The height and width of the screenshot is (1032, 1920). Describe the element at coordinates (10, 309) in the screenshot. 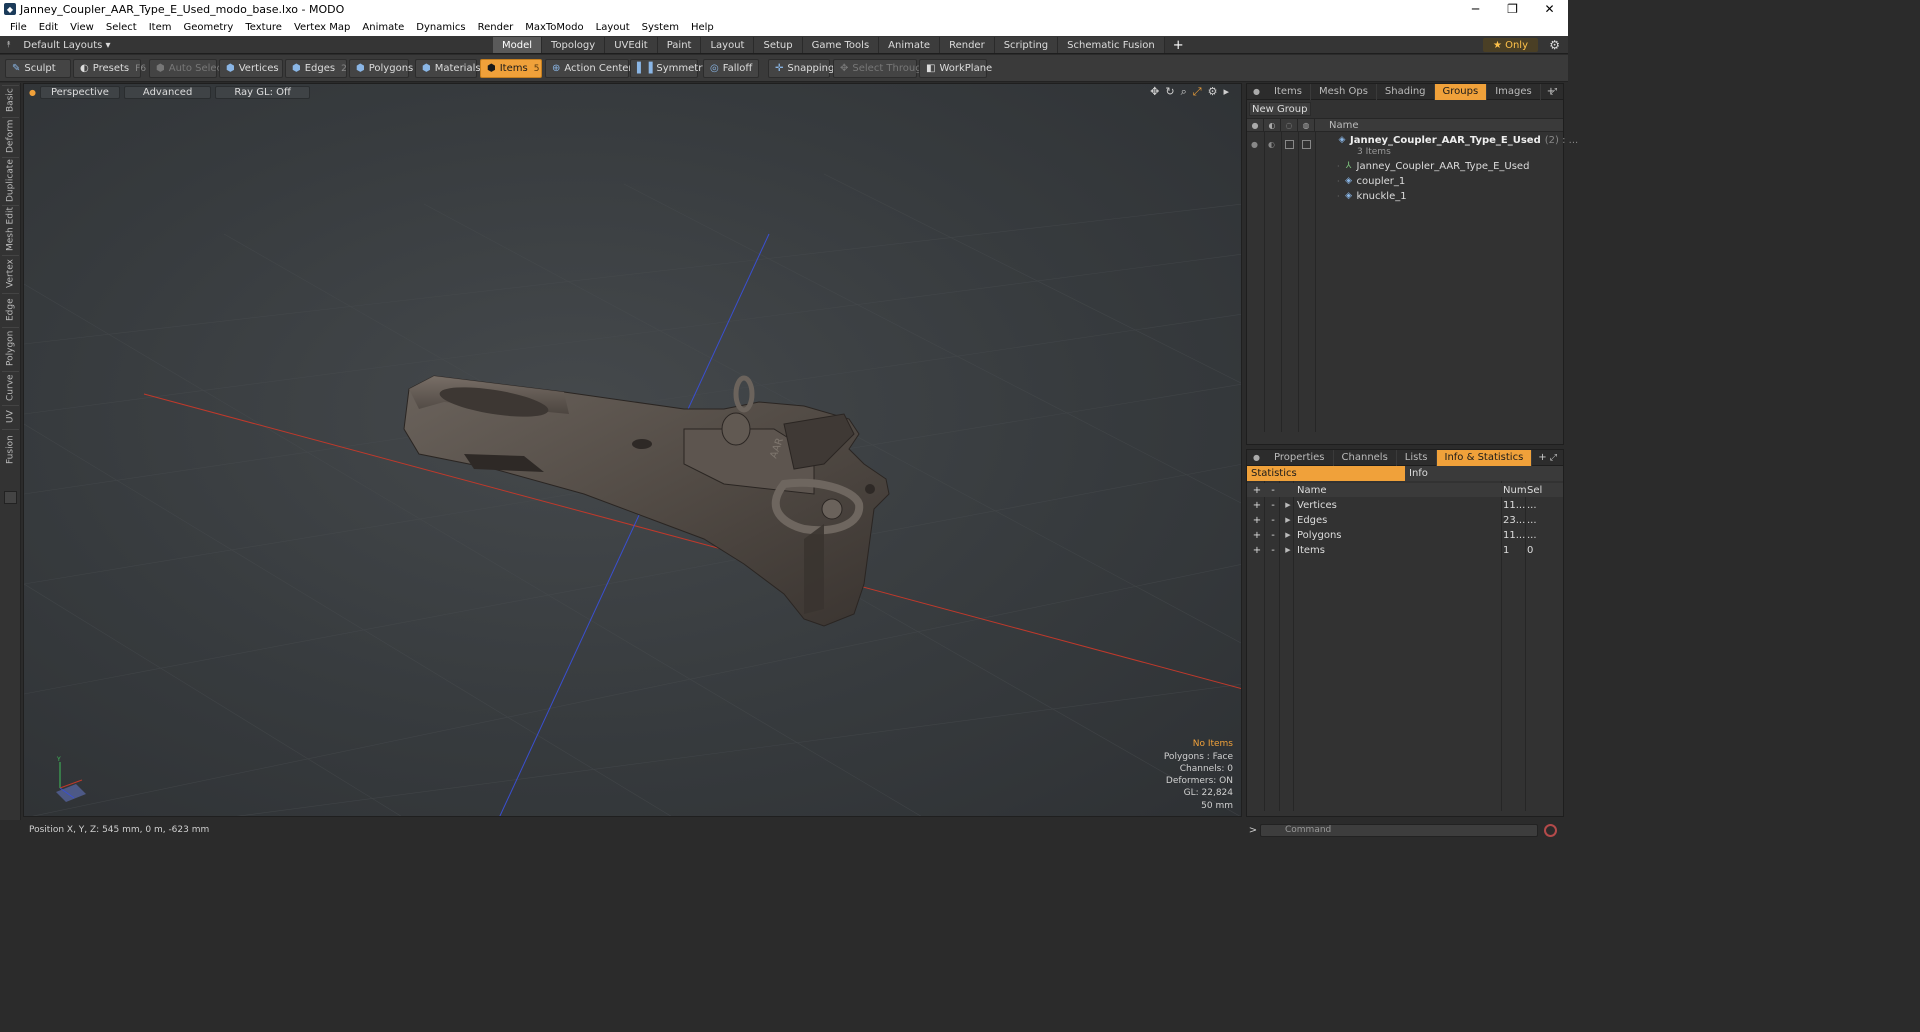

I see `left-tab-edge: Edge` at that location.